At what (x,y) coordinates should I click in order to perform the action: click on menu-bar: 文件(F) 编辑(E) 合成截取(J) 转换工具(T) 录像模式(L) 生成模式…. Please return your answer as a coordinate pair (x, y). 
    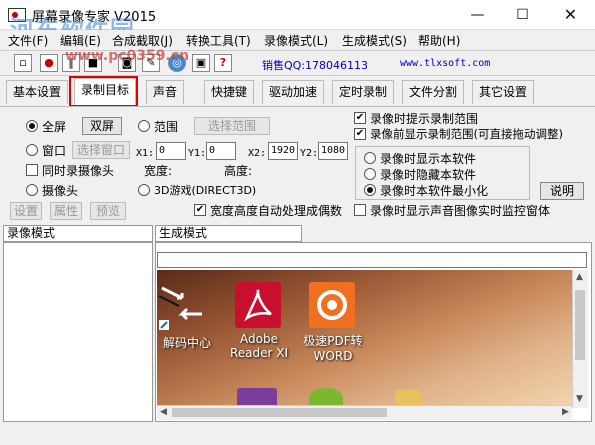
    Looking at the image, I should click on (297, 40).